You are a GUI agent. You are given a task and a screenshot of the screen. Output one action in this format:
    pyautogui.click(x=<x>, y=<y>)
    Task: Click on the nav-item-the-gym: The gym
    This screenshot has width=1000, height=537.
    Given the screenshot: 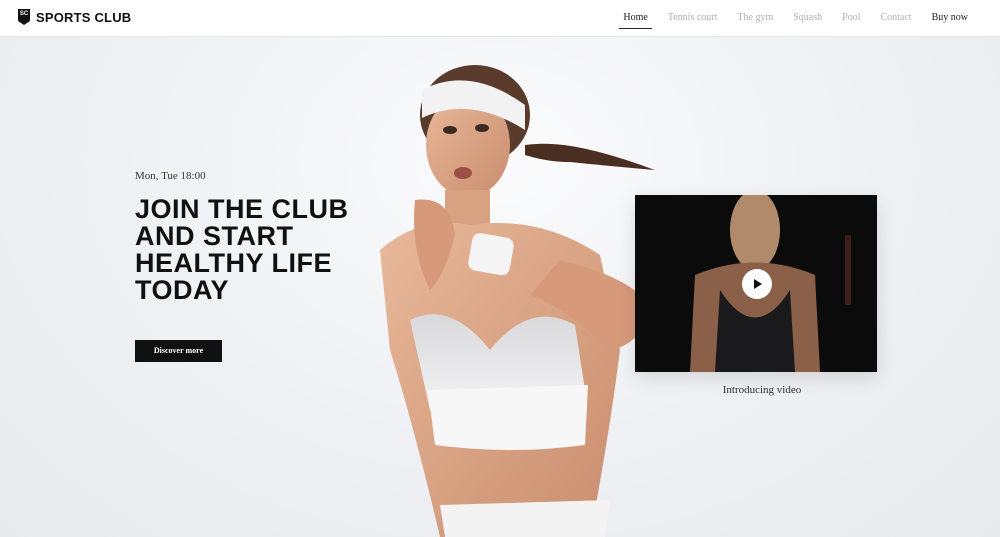 What is the action you would take?
    pyautogui.click(x=755, y=18)
    